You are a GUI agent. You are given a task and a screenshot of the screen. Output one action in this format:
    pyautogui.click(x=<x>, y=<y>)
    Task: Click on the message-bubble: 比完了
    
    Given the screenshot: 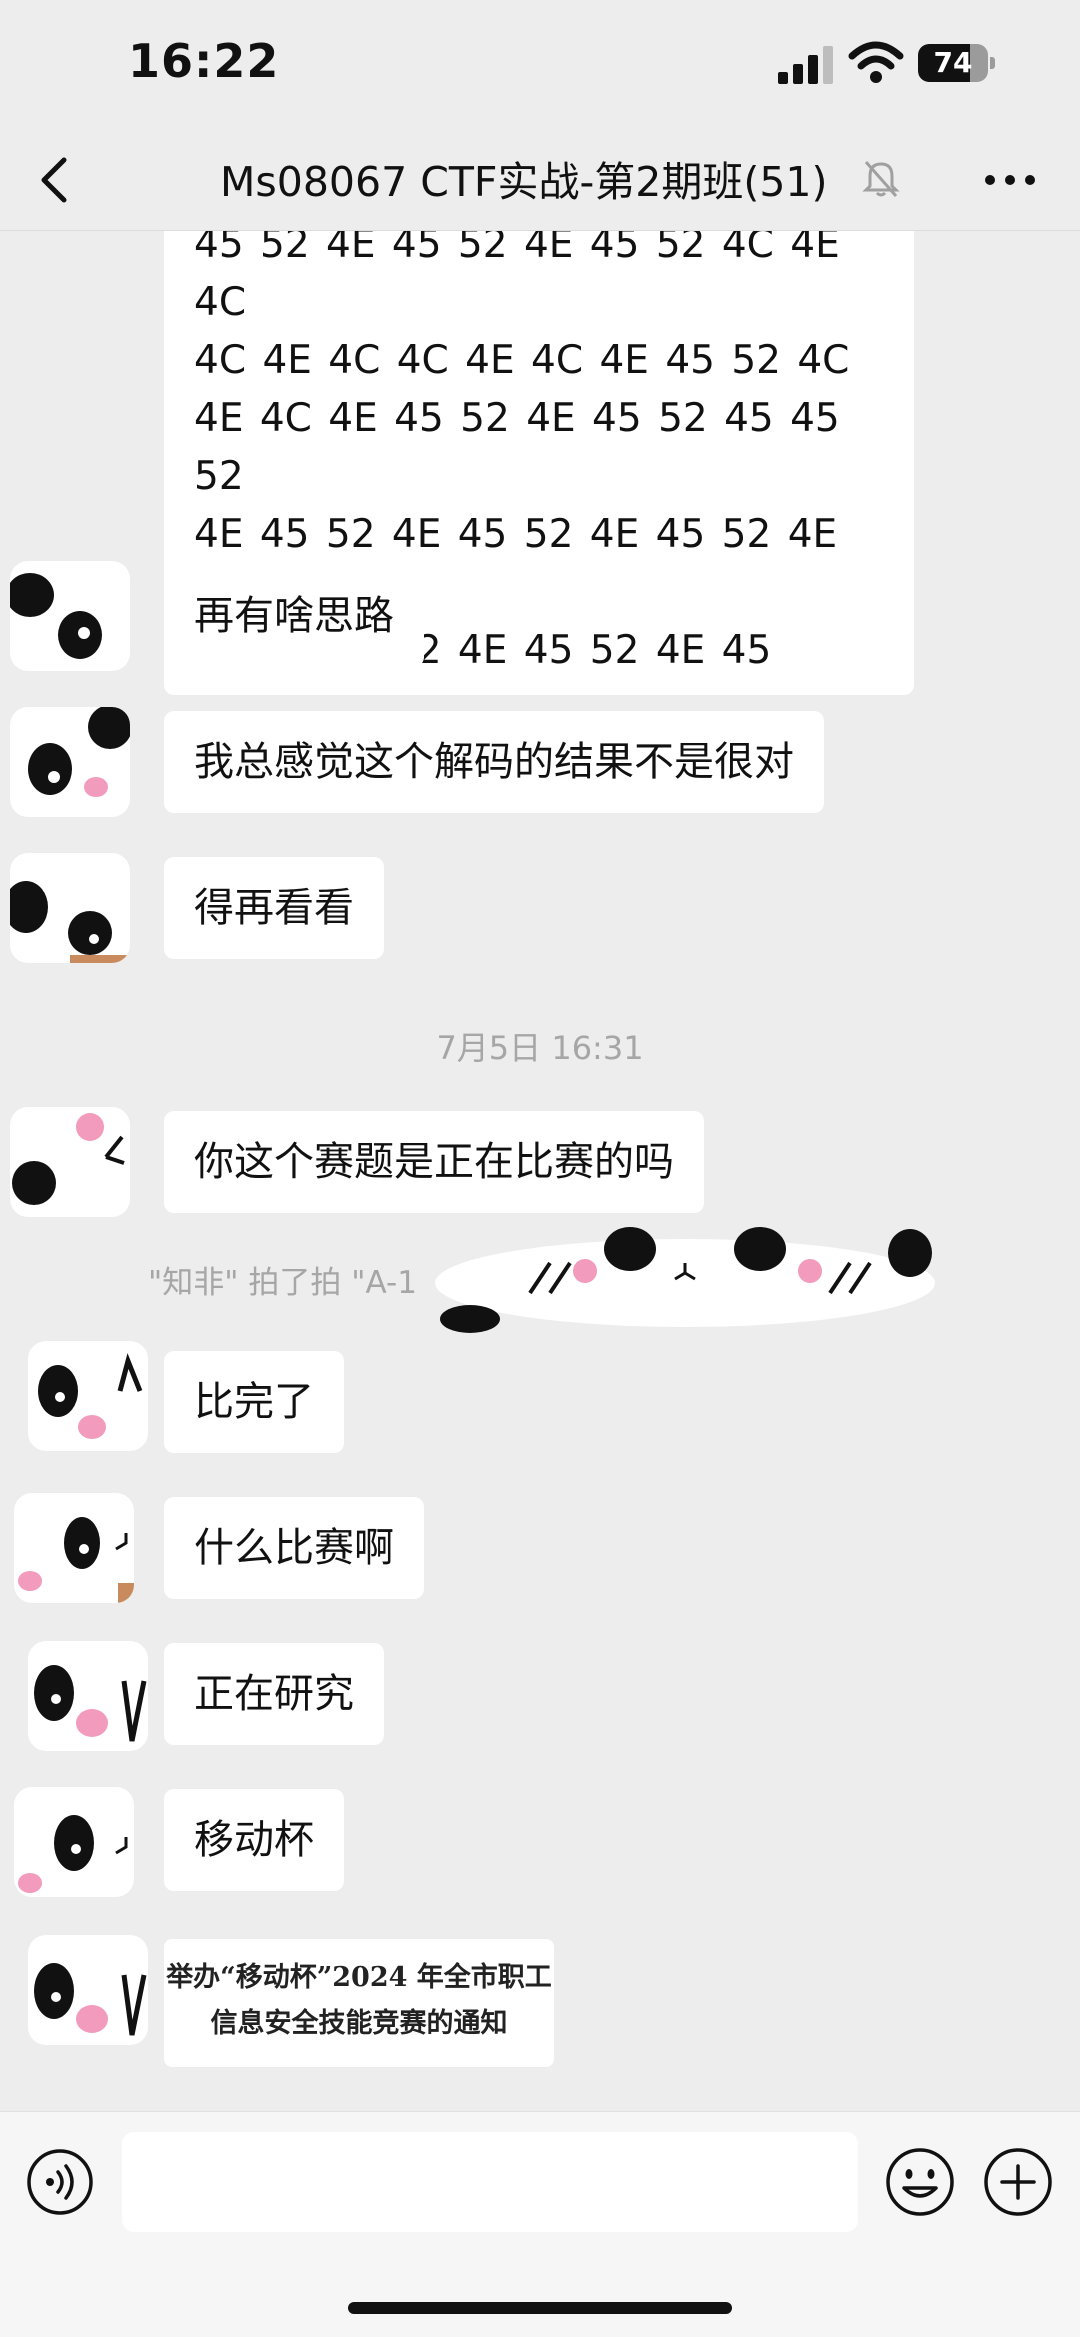 What is the action you would take?
    pyautogui.click(x=254, y=1402)
    